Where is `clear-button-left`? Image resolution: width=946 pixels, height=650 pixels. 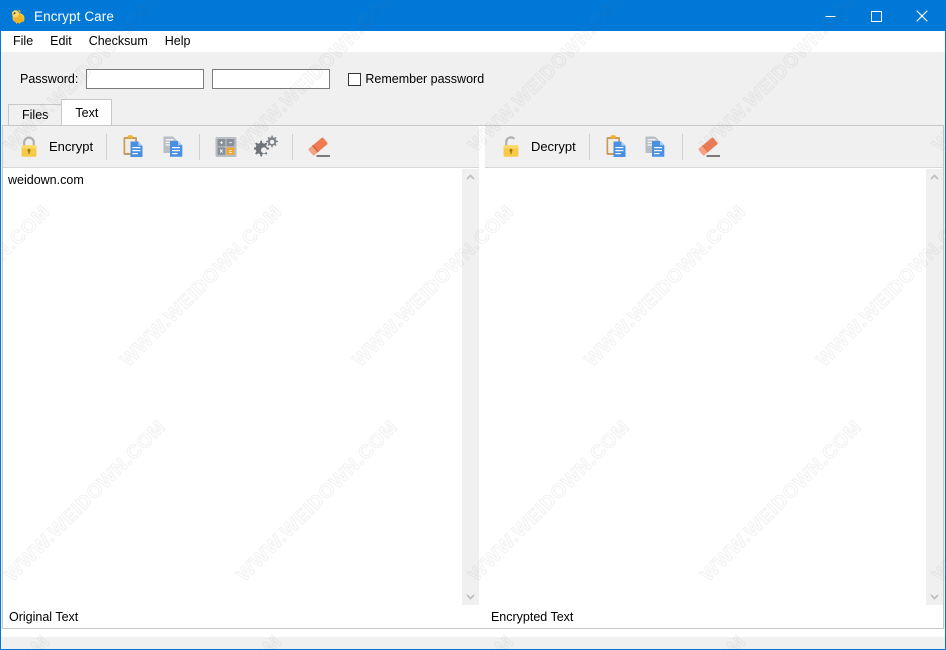
clear-button-left is located at coordinates (319, 147).